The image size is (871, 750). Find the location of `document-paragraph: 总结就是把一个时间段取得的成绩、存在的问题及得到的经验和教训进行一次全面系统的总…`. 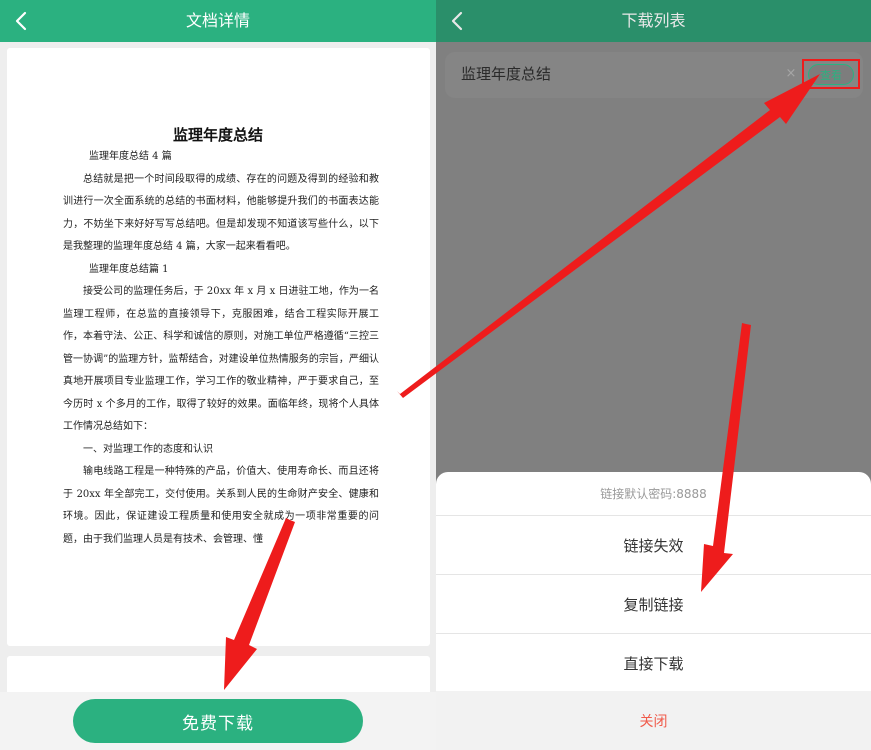

document-paragraph: 总结就是把一个时间段取得的成绩、存在的问题及得到的经验和教训进行一次全面系统的总… is located at coordinates (221, 213).